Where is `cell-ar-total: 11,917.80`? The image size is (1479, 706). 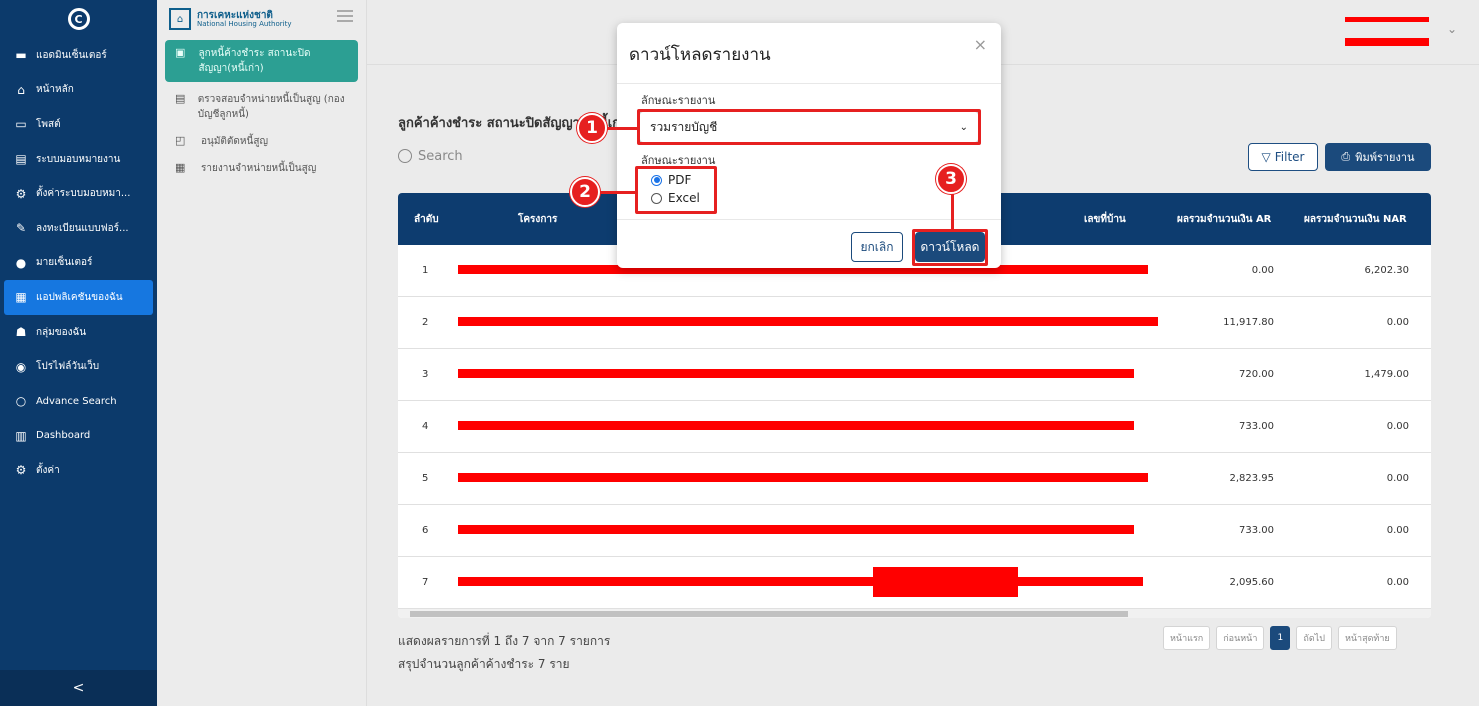
cell-ar-total: 11,917.80 is located at coordinates (1248, 322).